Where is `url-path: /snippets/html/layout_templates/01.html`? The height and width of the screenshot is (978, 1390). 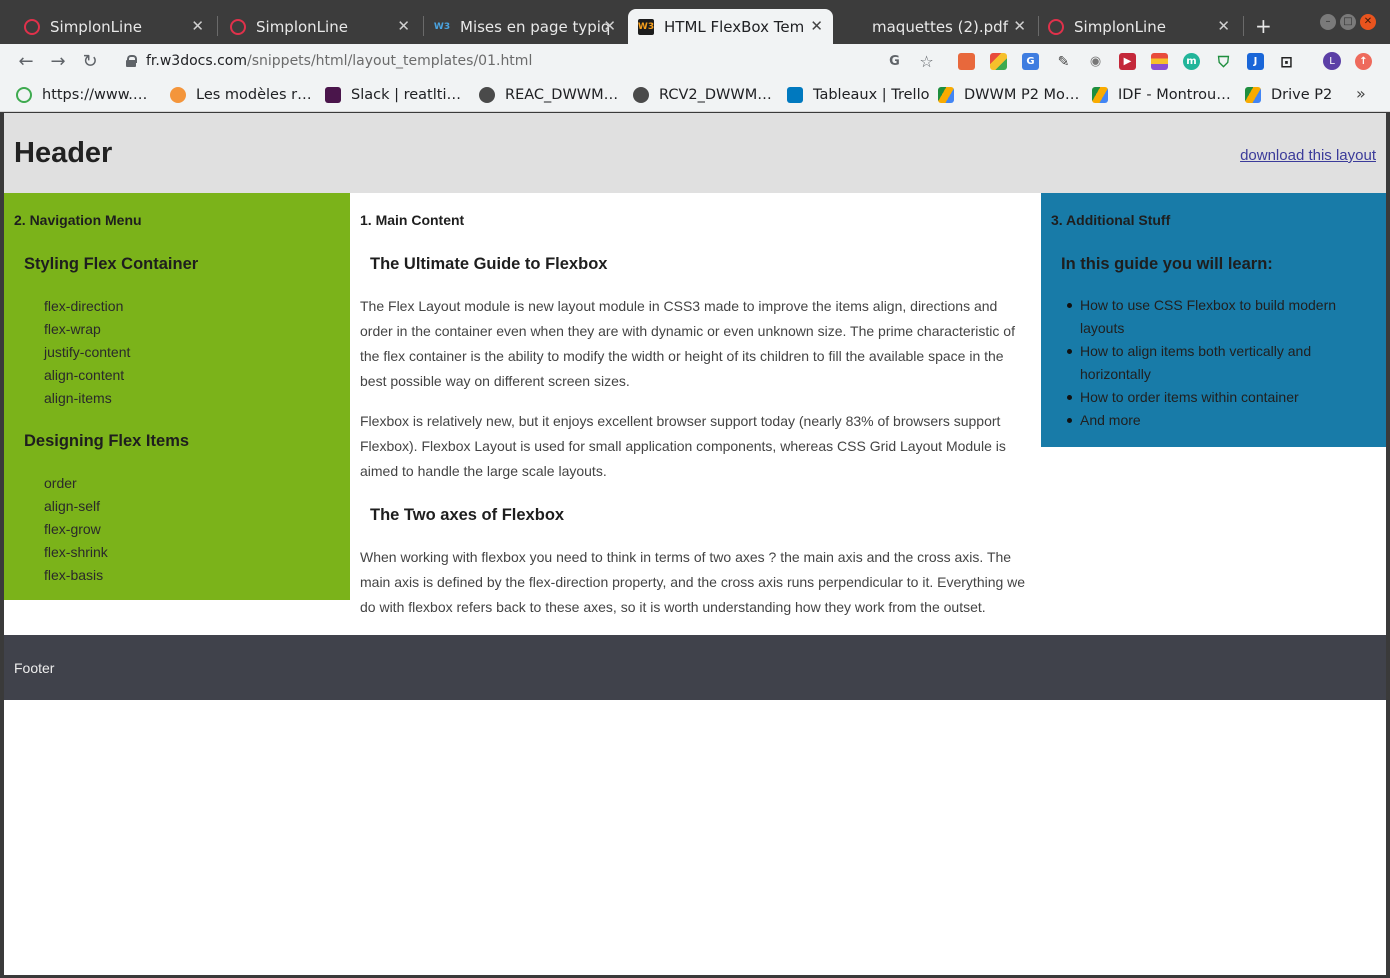
url-path: /snippets/html/layout_templates/01.html is located at coordinates (390, 61).